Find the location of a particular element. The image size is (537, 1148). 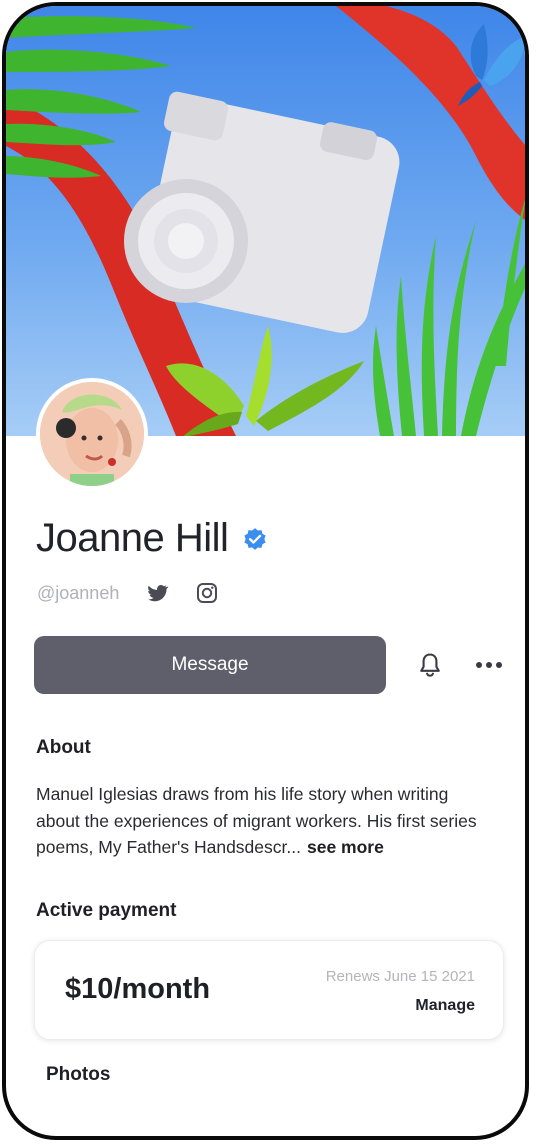

avatar is located at coordinates (92, 434).